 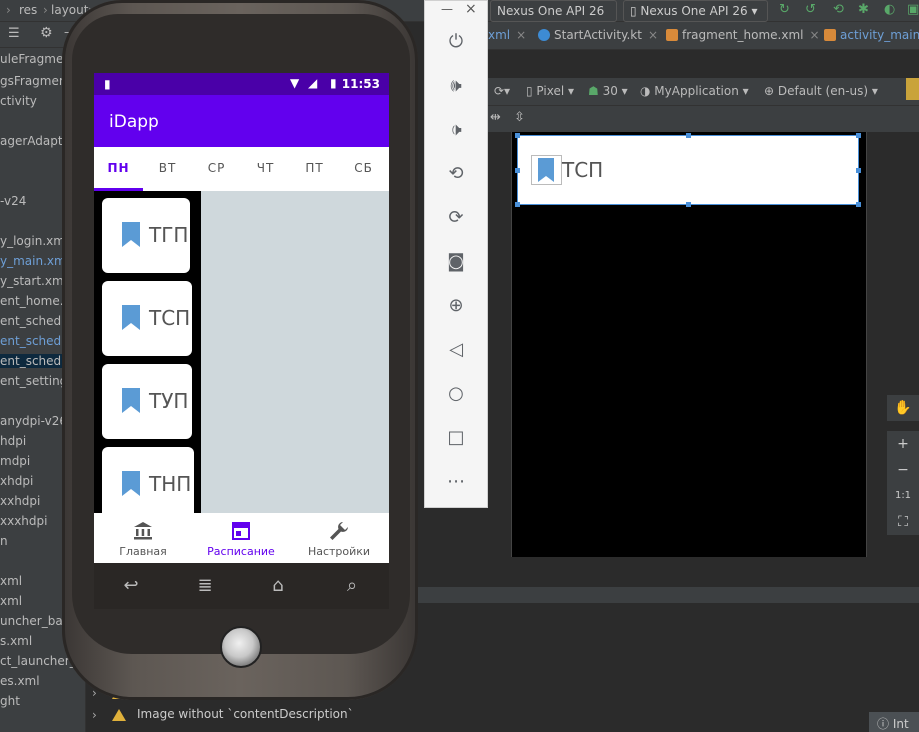 I want to click on tab-thu: ЧТ, so click(x=265, y=168).